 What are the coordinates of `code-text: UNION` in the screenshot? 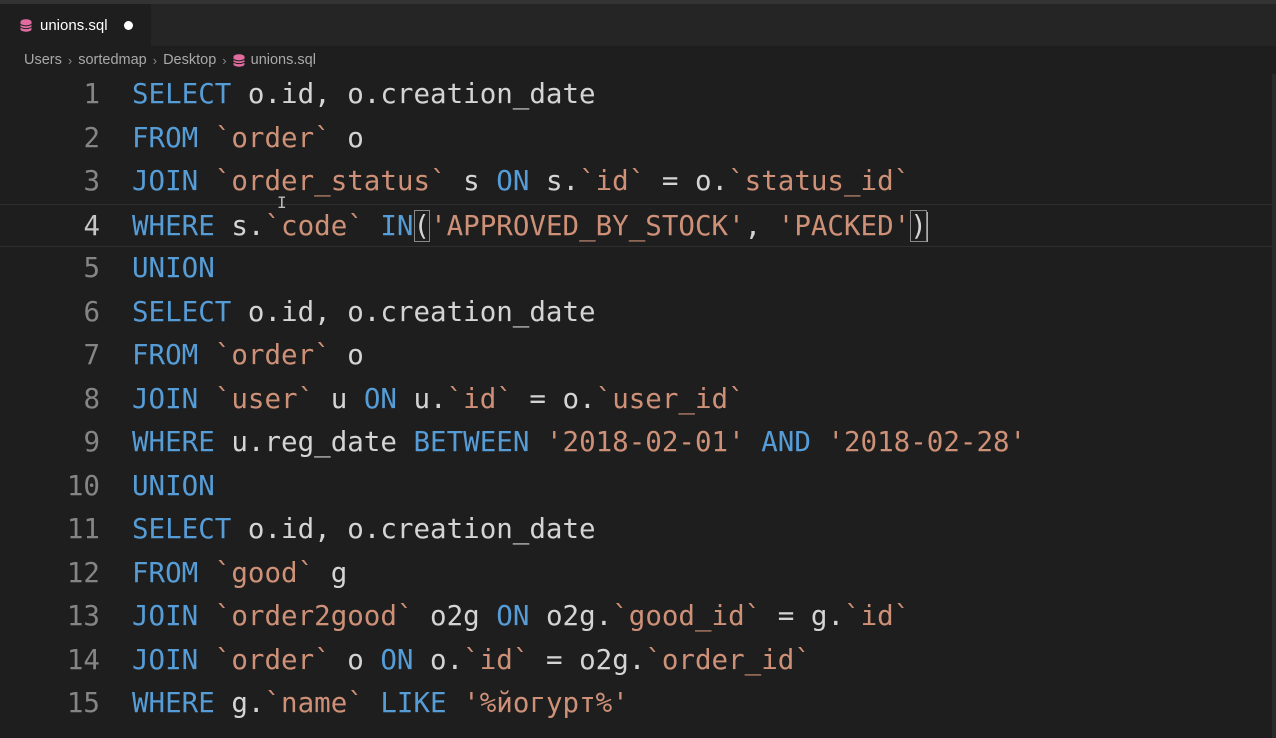 It's located at (173, 269).